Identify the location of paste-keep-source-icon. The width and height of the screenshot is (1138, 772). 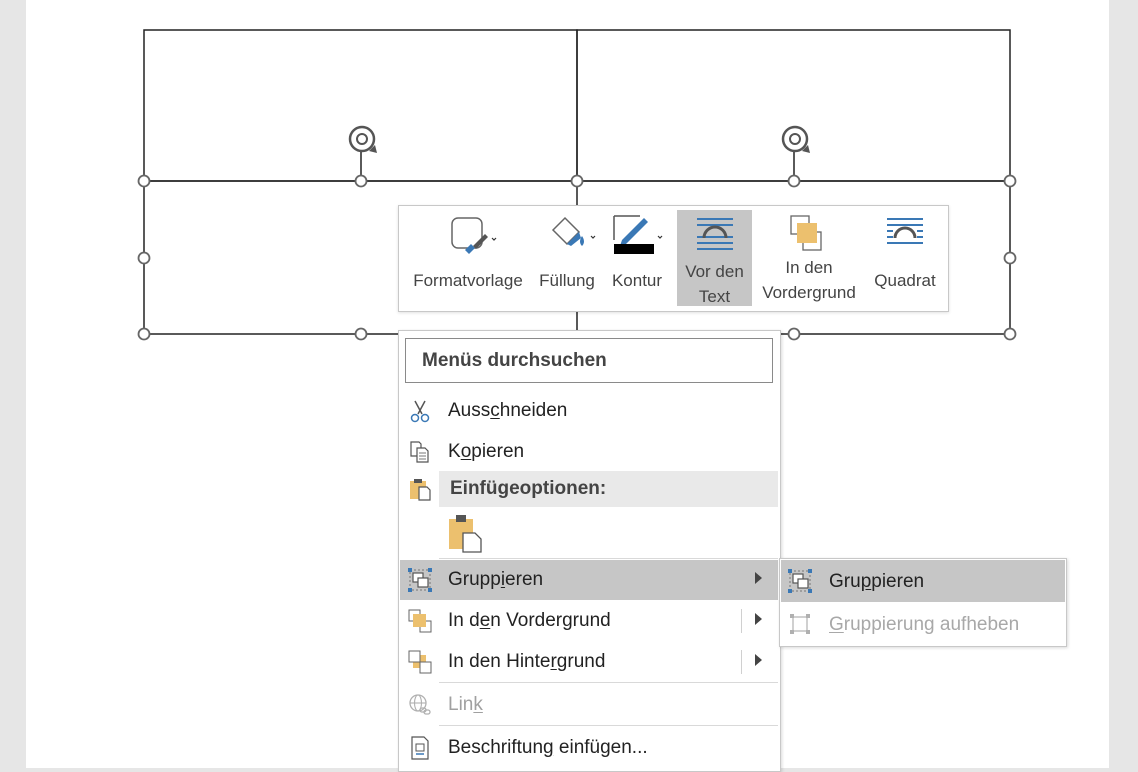
(465, 533).